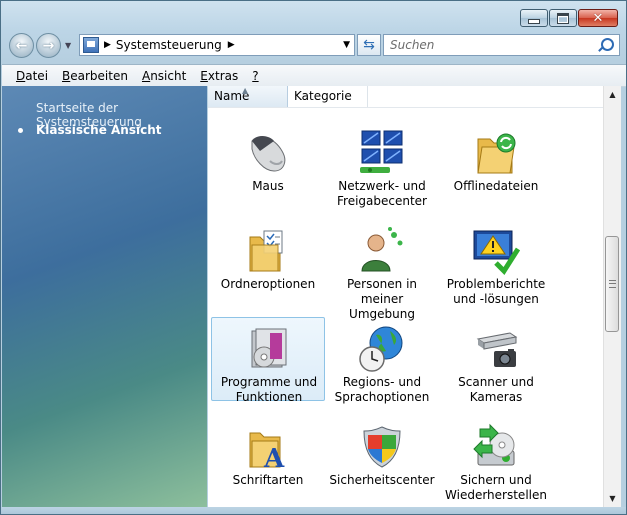 The width and height of the screenshot is (627, 515). I want to click on address-dropdown-icon: ▼, so click(346, 45).